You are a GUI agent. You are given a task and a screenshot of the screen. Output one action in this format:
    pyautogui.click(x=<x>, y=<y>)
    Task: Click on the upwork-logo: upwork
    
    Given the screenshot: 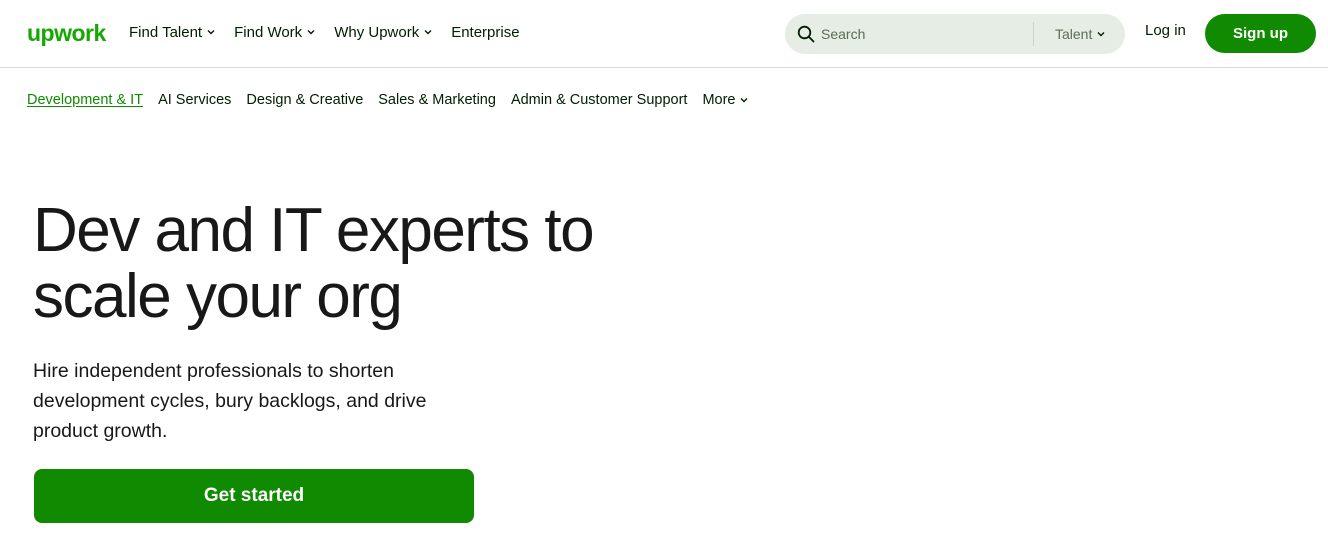 What is the action you would take?
    pyautogui.click(x=66, y=33)
    